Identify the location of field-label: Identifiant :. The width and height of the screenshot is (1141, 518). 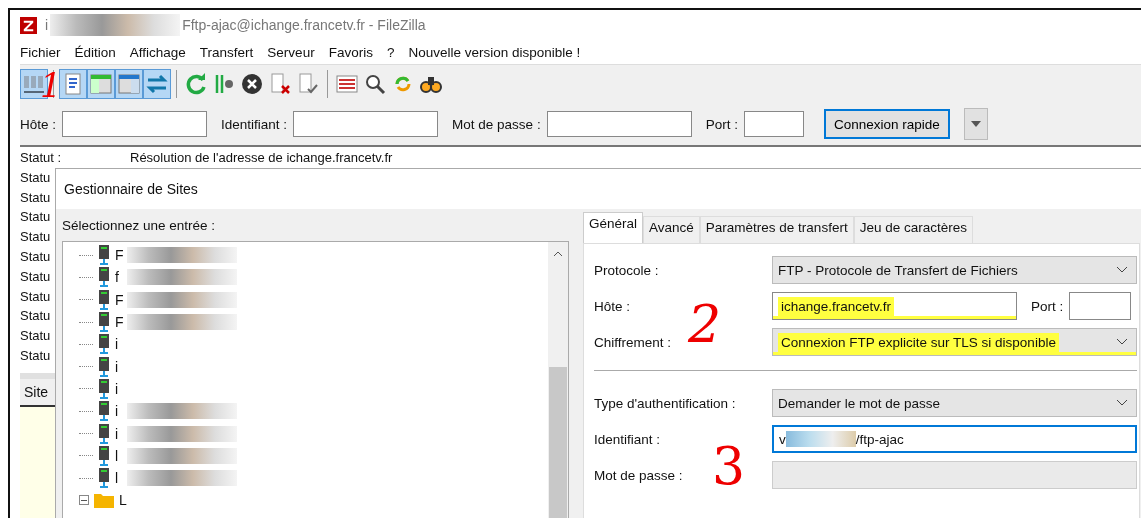
(628, 439).